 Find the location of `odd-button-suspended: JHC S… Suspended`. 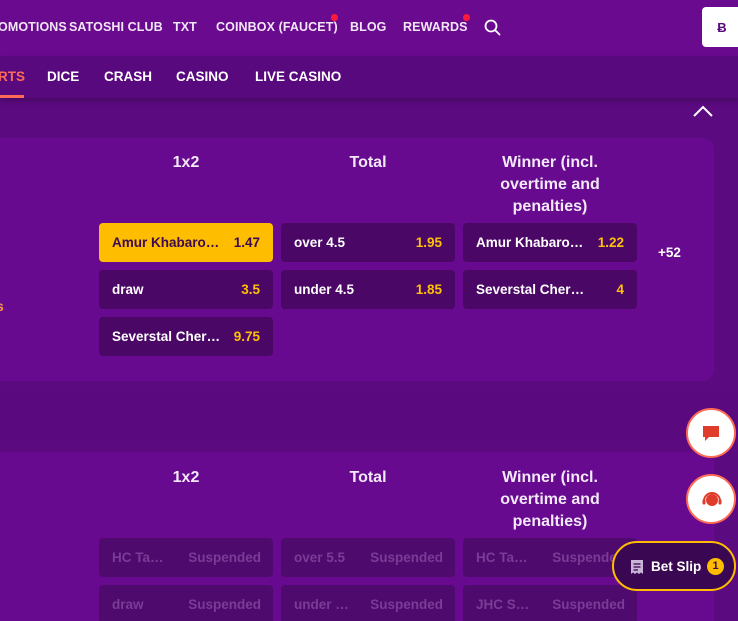

odd-button-suspended: JHC S… Suspended is located at coordinates (550, 603).